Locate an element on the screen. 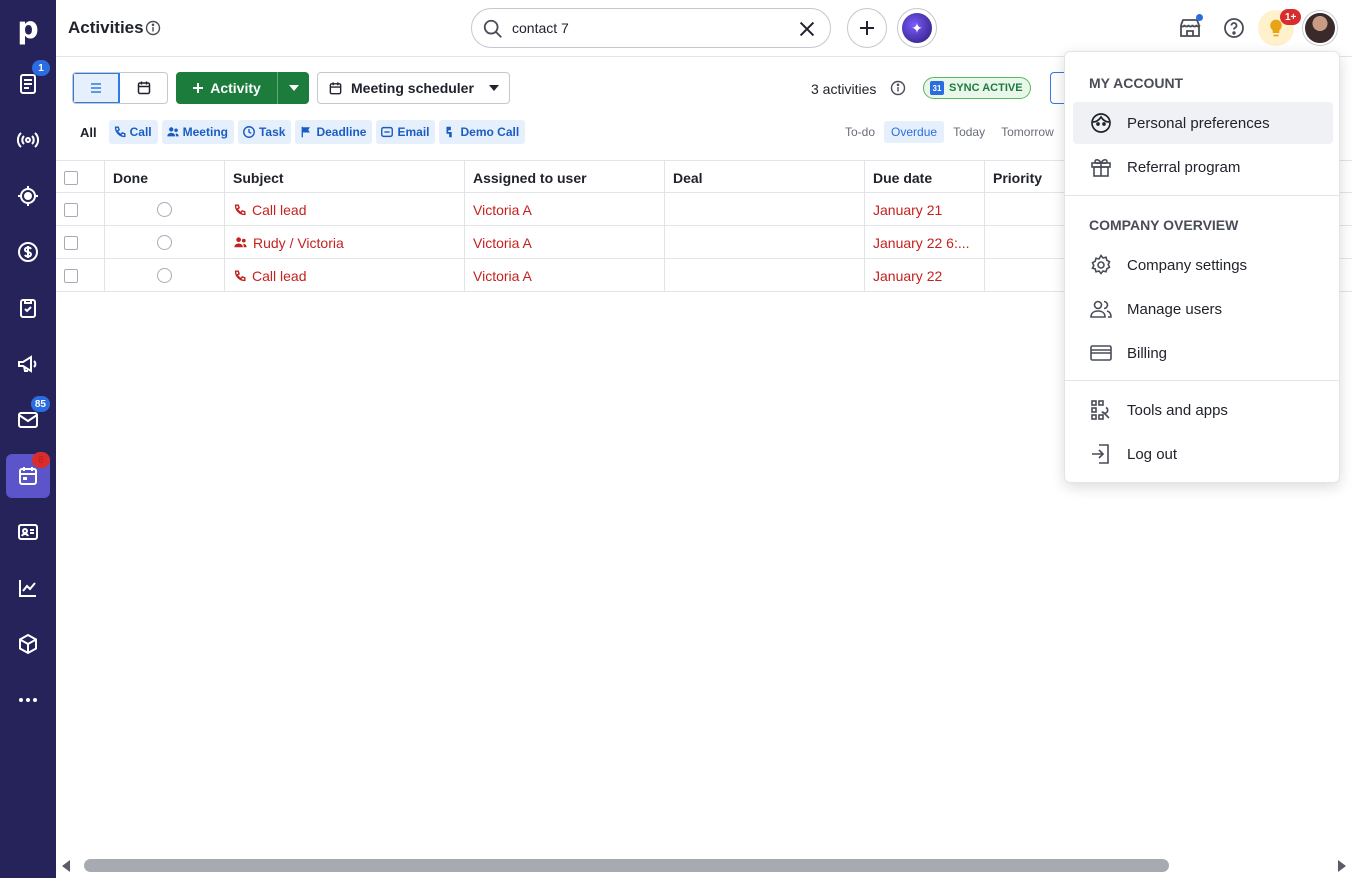 The height and width of the screenshot is (878, 1352). clipboard-check-icon is located at coordinates (28, 308).